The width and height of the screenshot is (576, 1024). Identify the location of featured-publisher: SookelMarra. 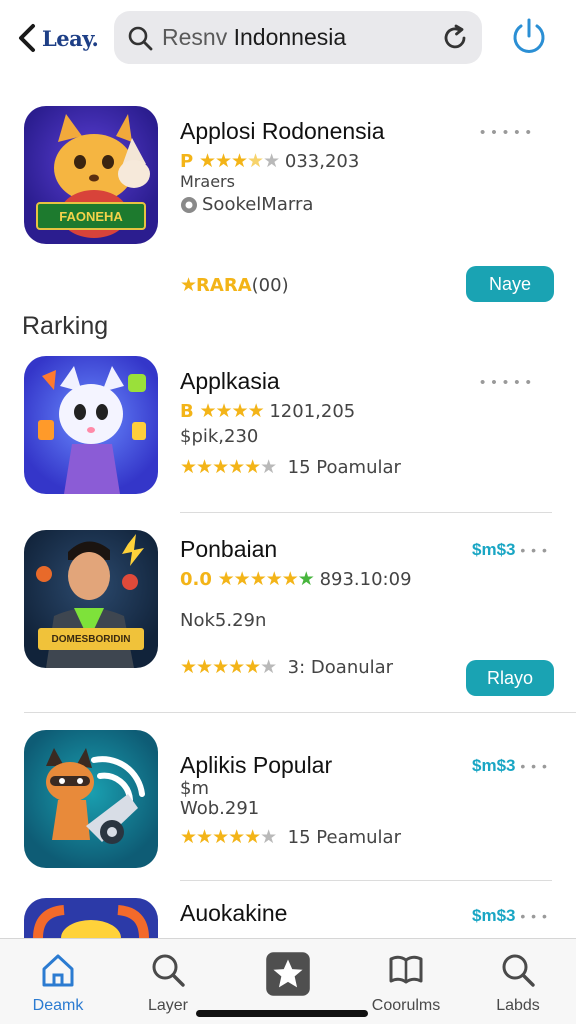
(246, 204).